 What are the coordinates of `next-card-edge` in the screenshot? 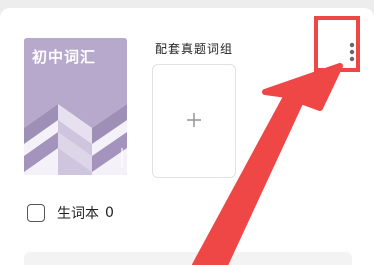 It's located at (188, 258).